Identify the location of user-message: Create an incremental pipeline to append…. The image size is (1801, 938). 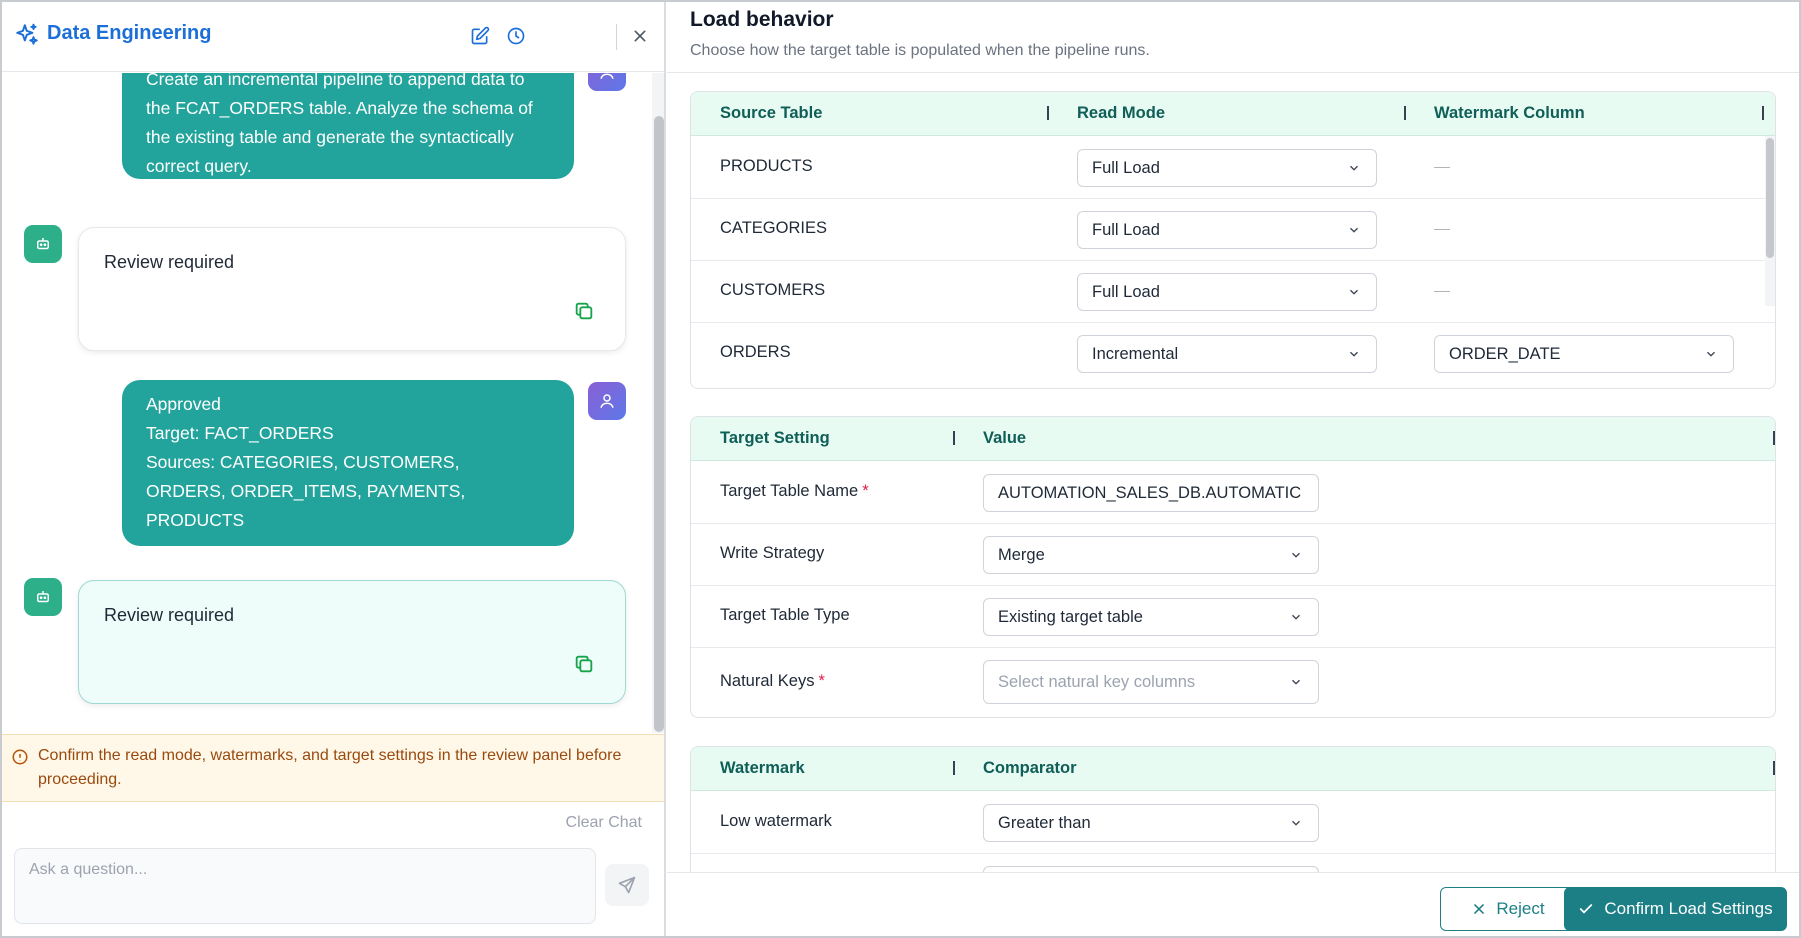
(348, 126).